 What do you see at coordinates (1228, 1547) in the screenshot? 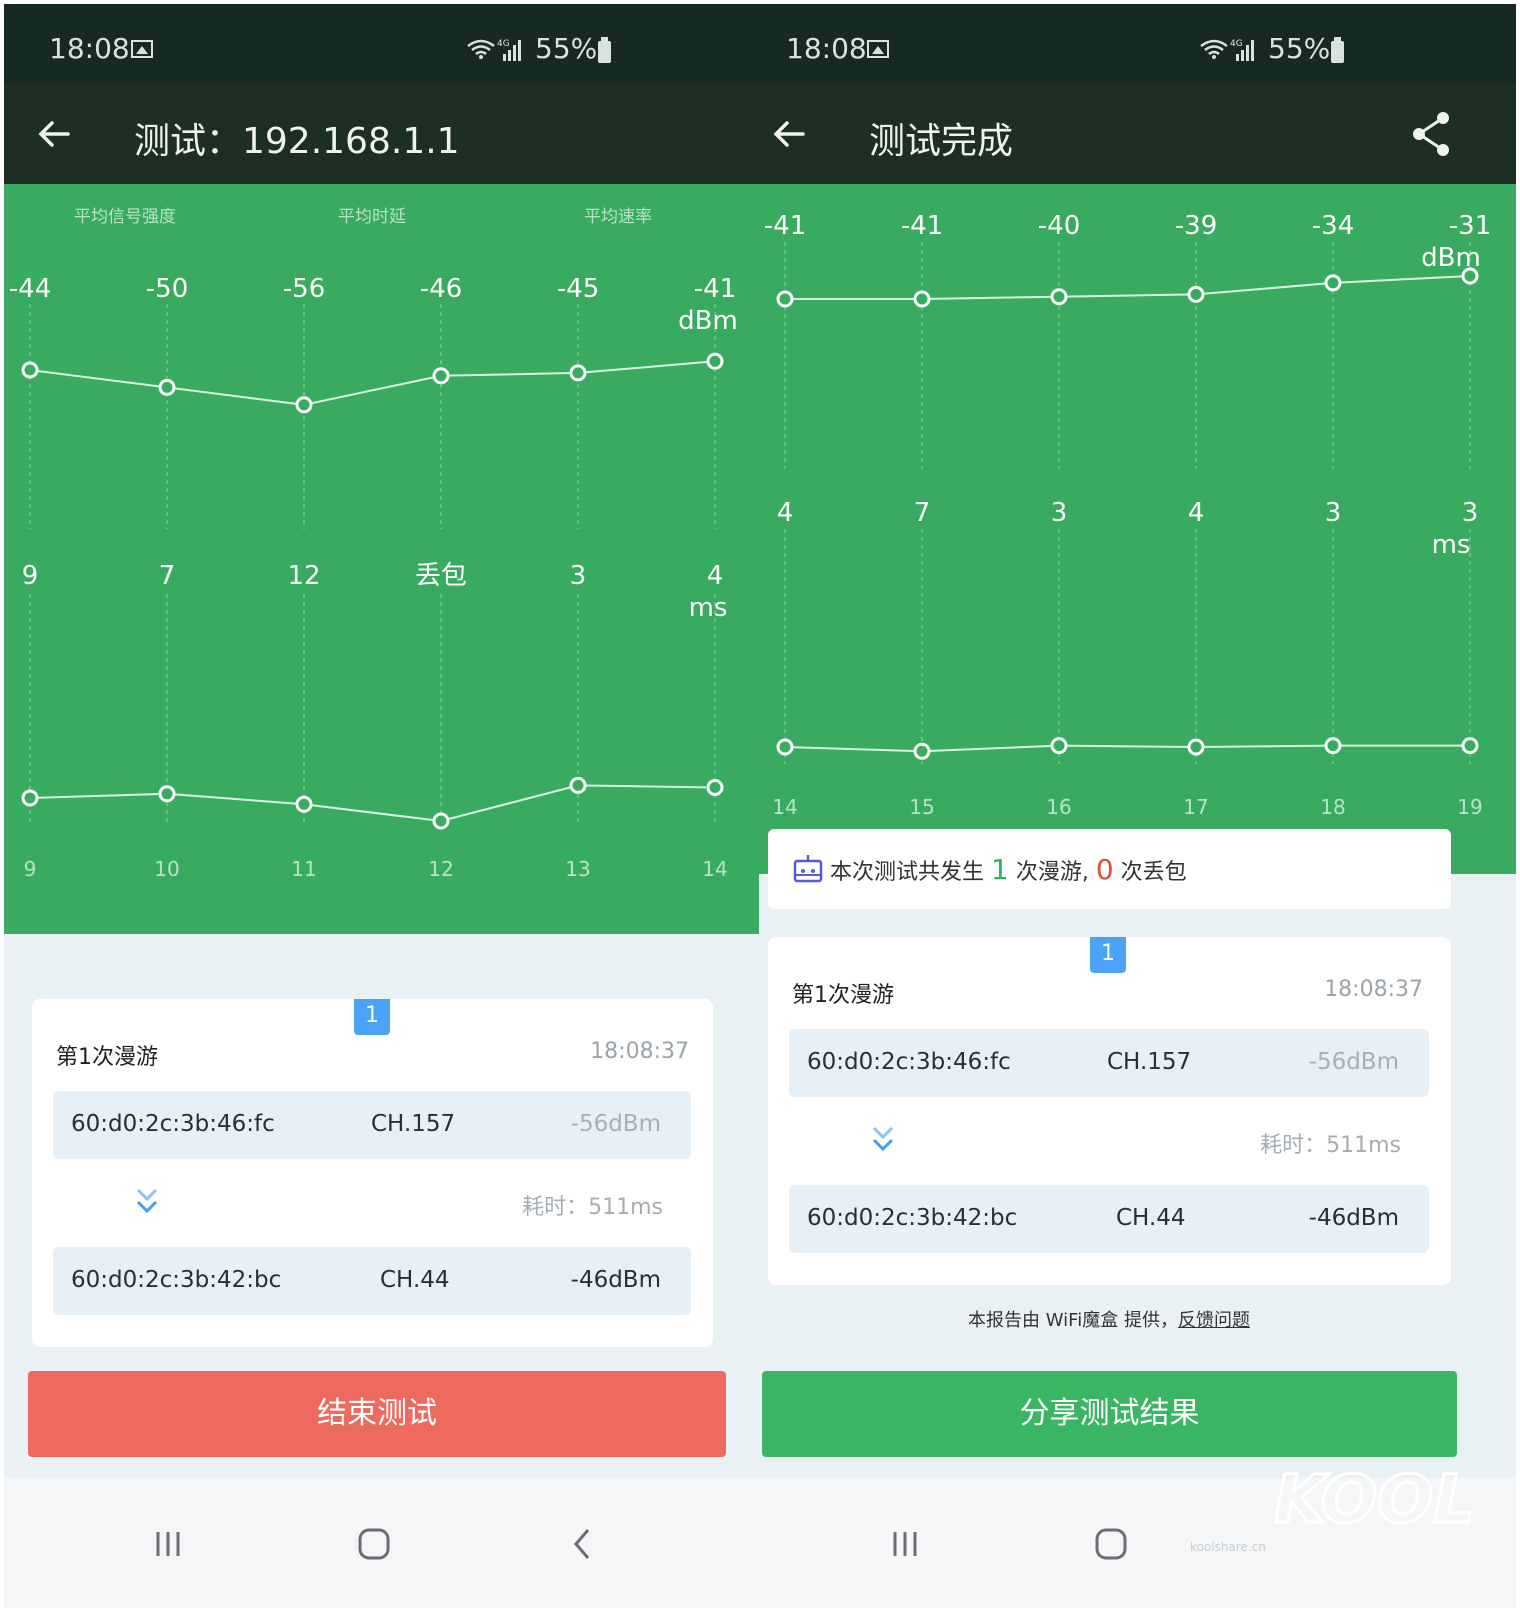
I see `watermark-site: koolshare.cn` at bounding box center [1228, 1547].